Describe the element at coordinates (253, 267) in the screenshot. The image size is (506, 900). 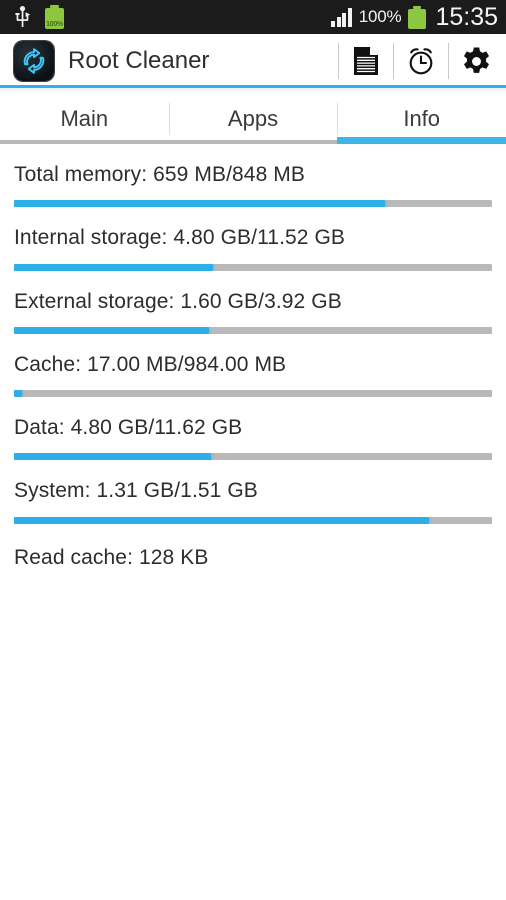
I see `progress-bar-internal-storage` at that location.